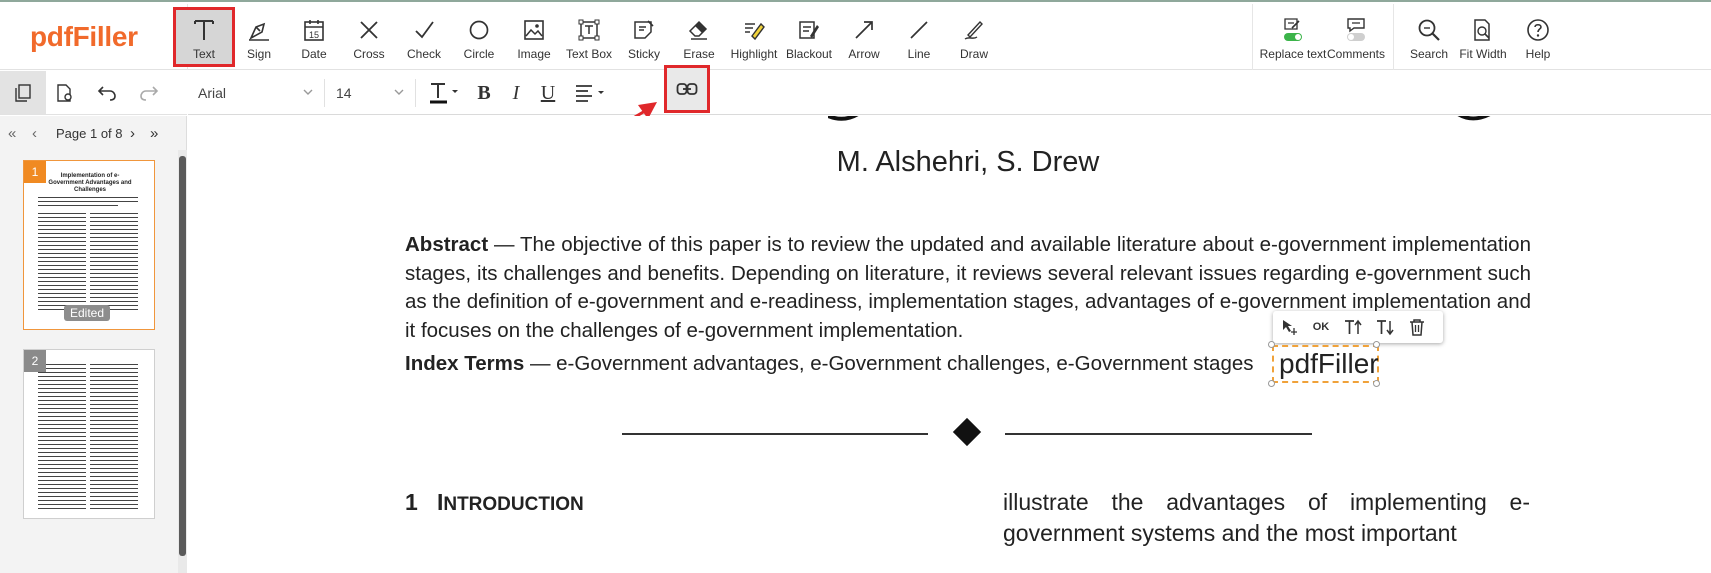  I want to click on edited-badge: Edited, so click(87, 313).